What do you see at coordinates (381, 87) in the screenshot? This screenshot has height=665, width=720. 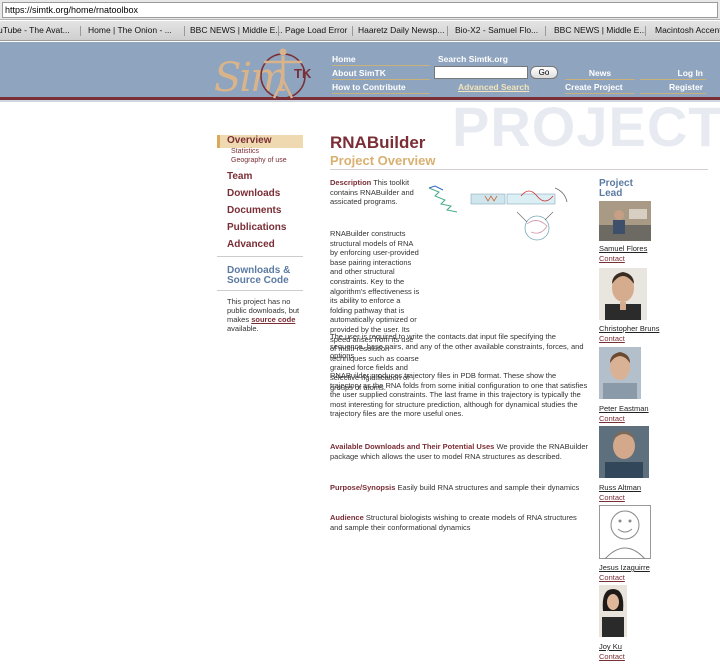 I see `nav-how-to-contribute: How to Contribute` at bounding box center [381, 87].